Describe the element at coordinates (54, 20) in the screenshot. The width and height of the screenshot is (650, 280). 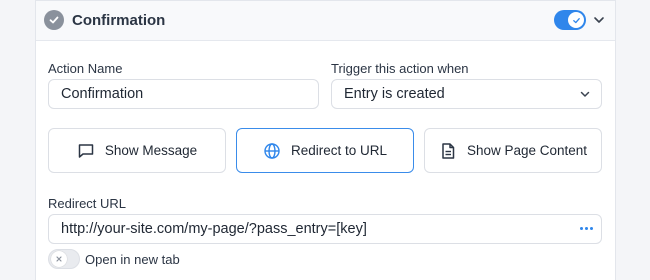
I see `check-circle-icon` at that location.